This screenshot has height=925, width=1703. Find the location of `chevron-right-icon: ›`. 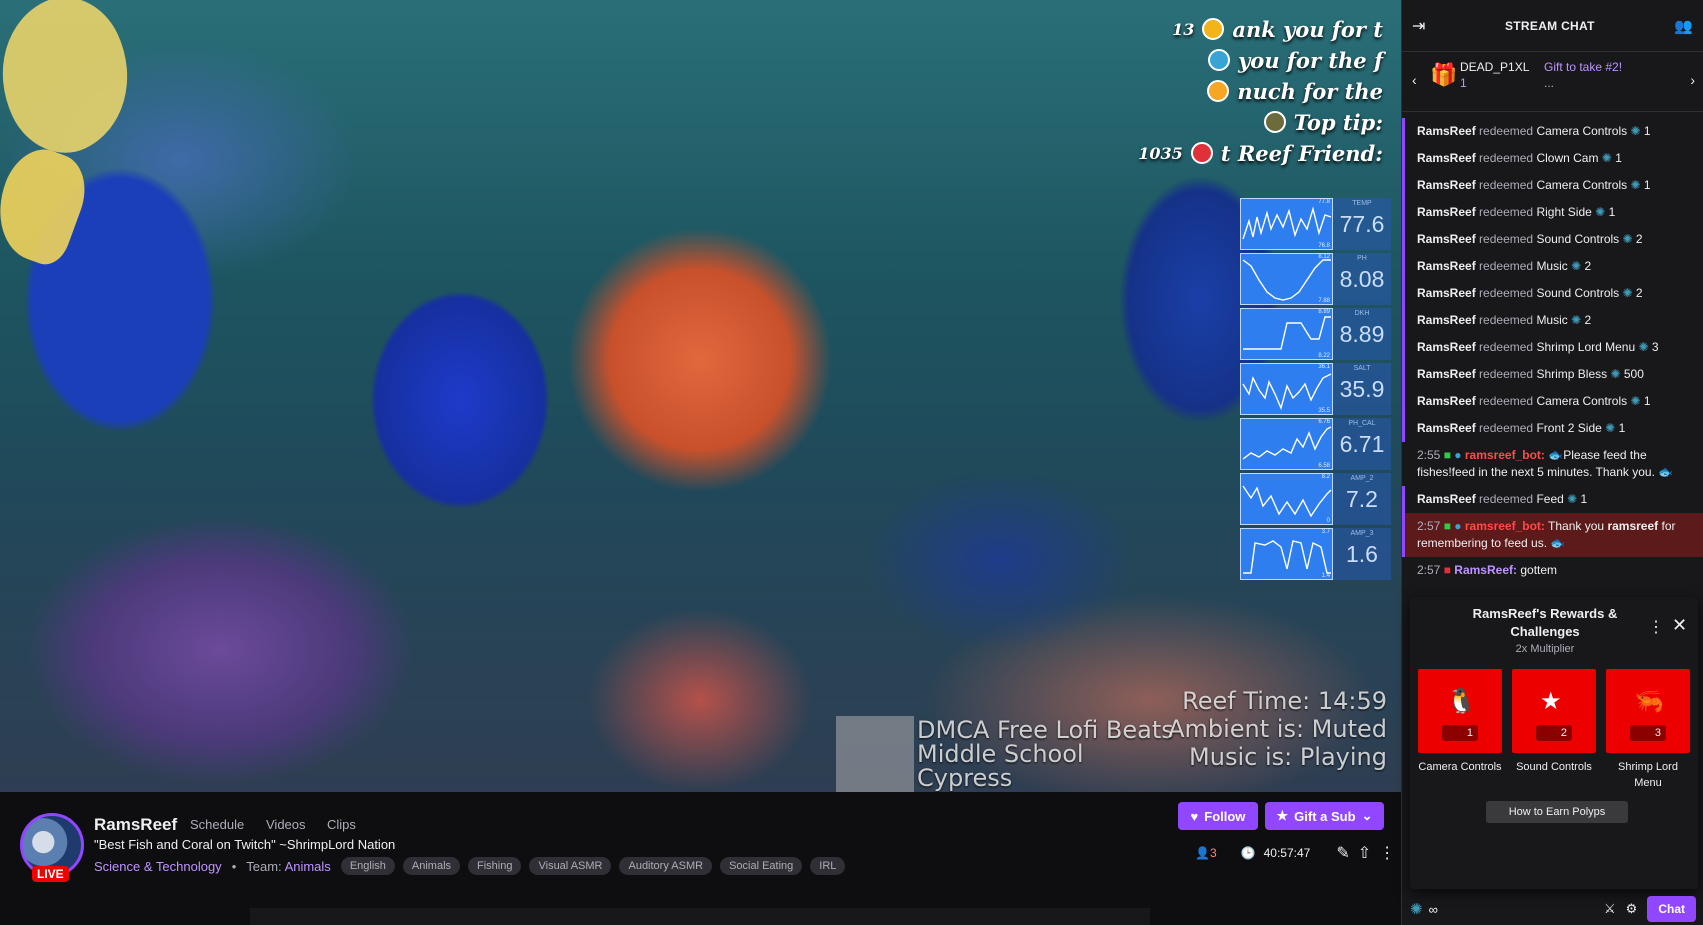

chevron-right-icon: › is located at coordinates (1692, 80).